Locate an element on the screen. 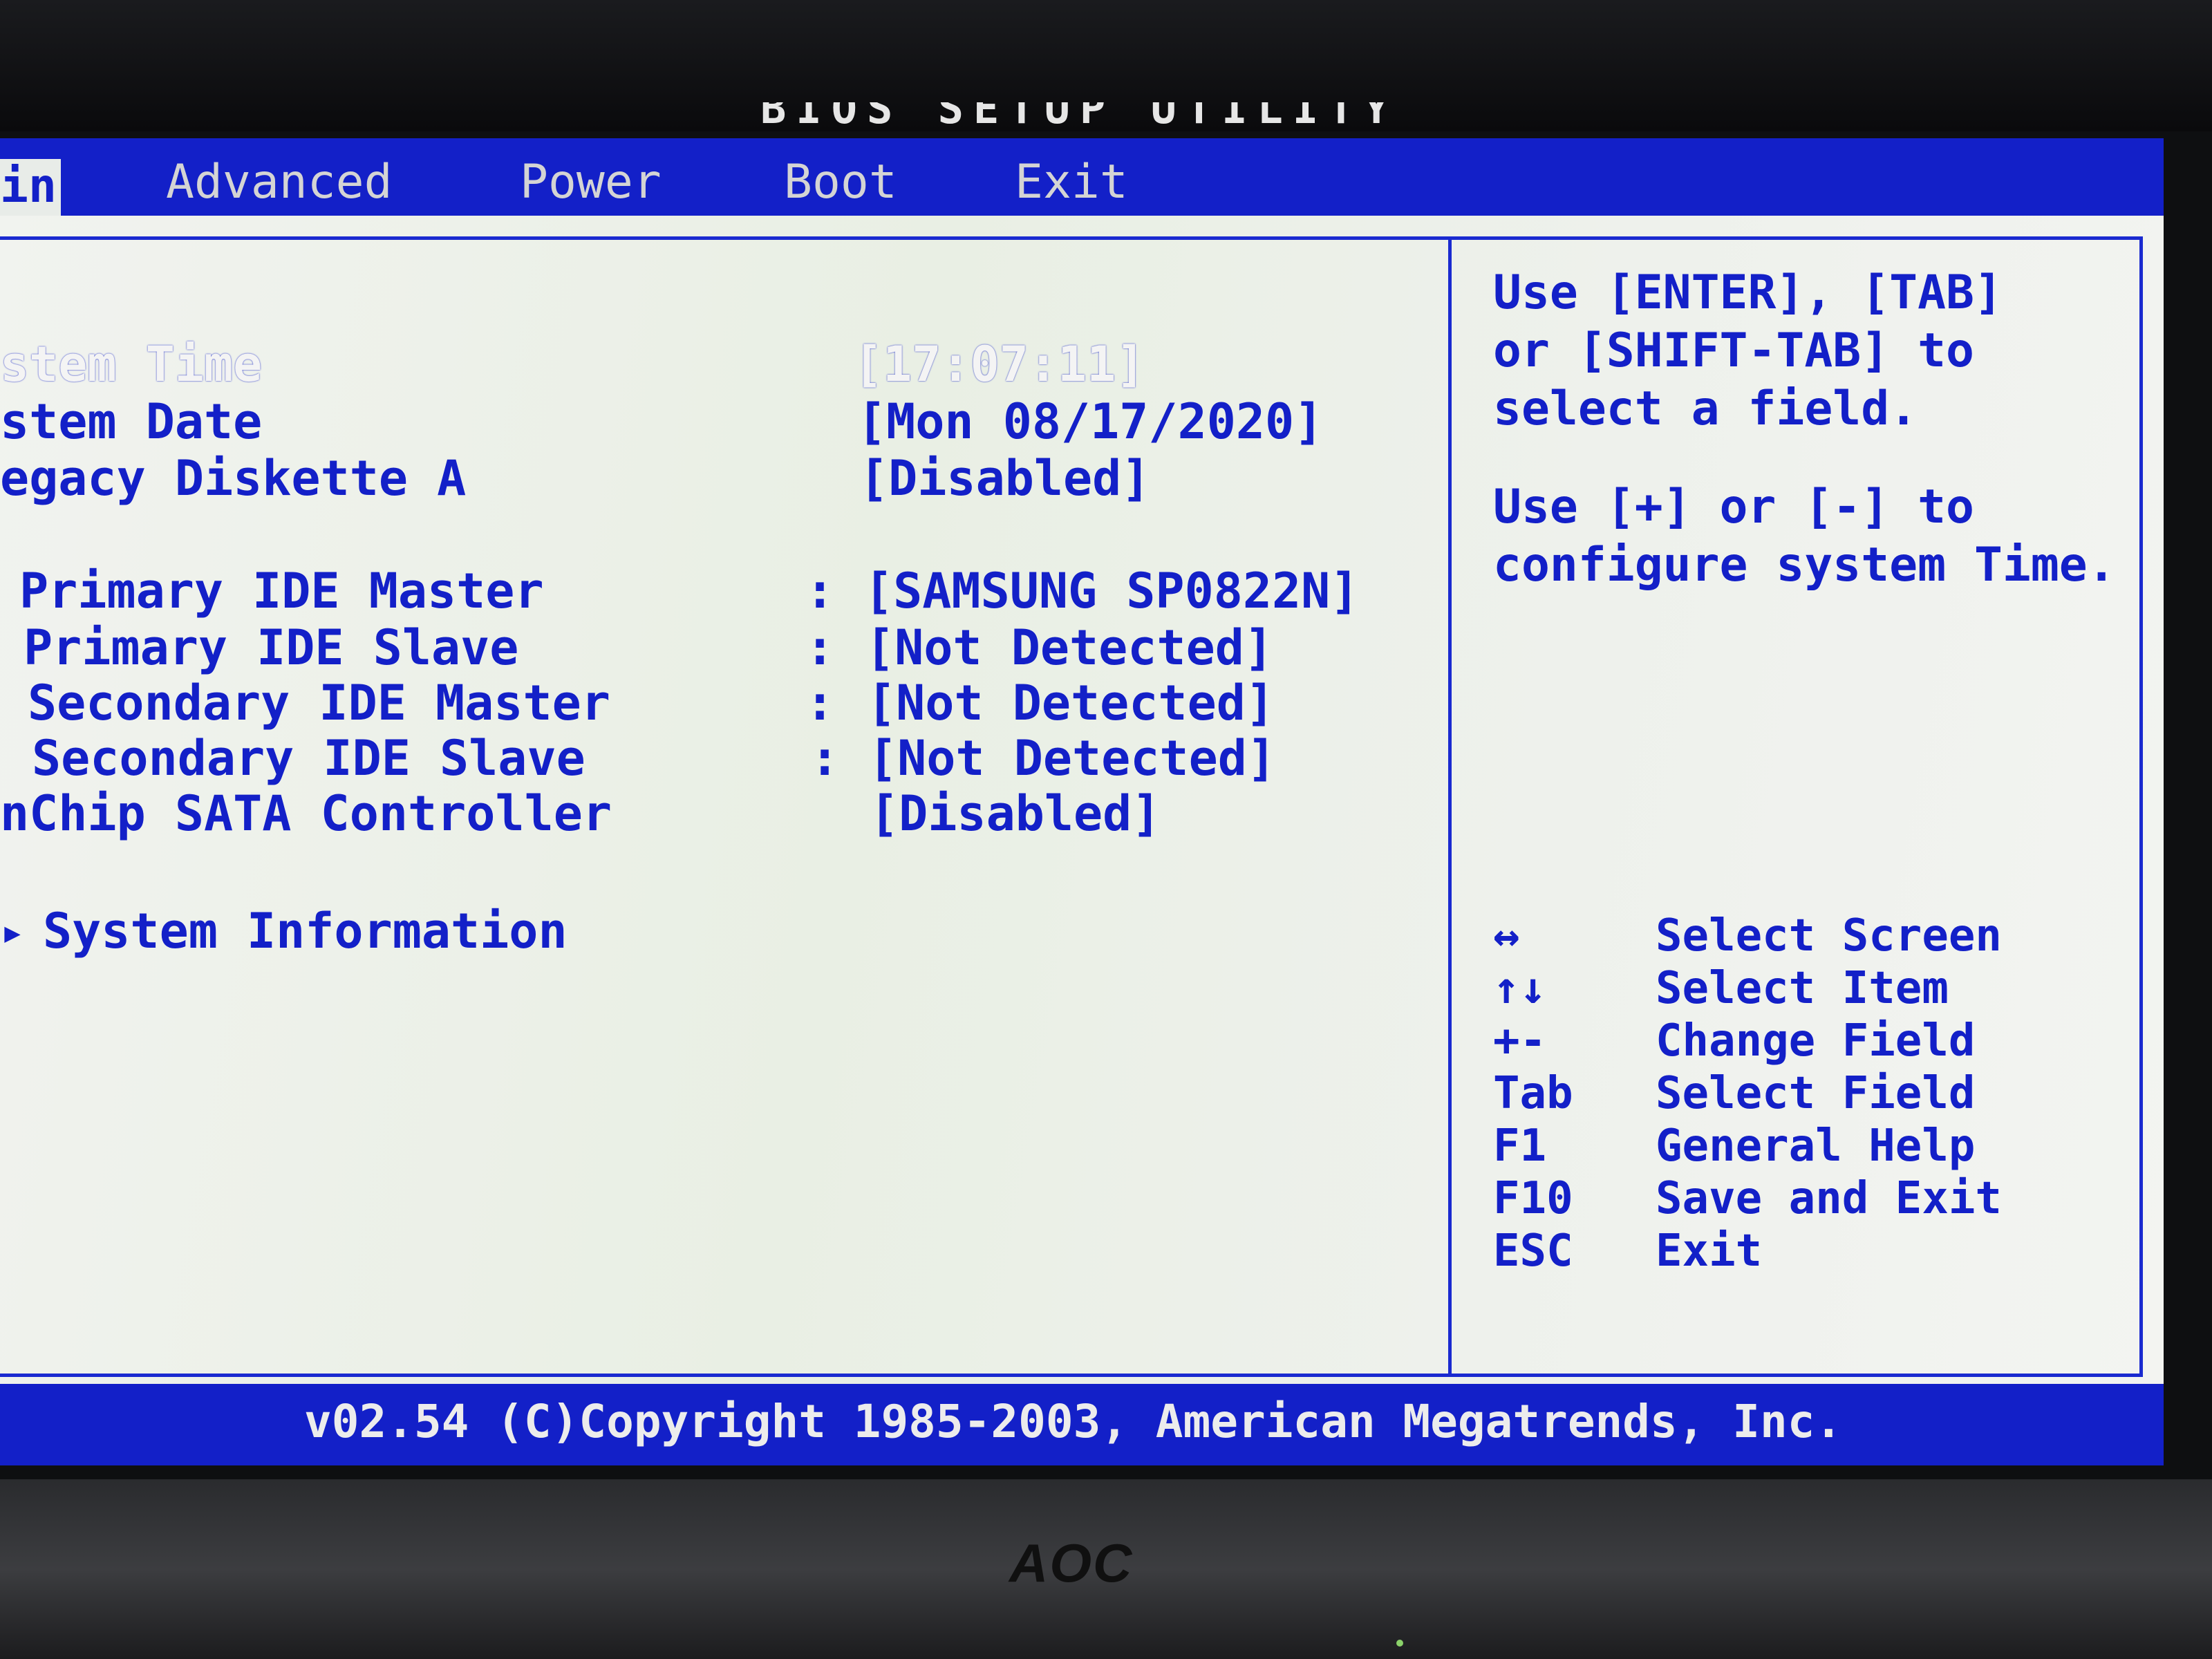  bios-title: BIOS SETUP UTILITY is located at coordinates (1079, 118).